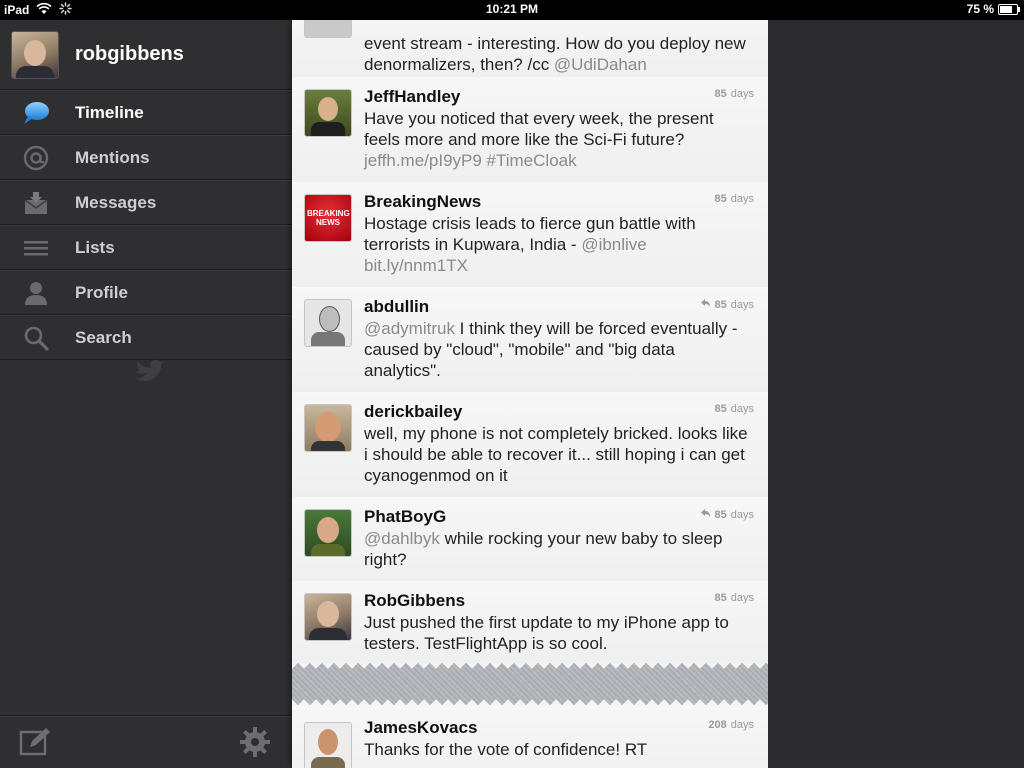 The width and height of the screenshot is (1024, 768). I want to click on list-icon, so click(36, 248).